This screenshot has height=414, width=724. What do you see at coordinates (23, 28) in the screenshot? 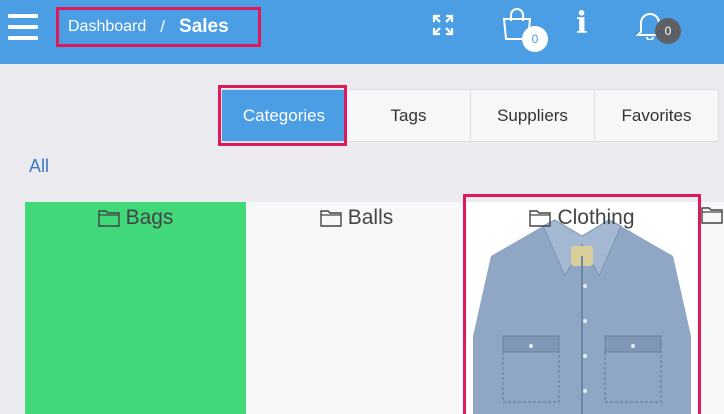
I see `menu-icon` at bounding box center [23, 28].